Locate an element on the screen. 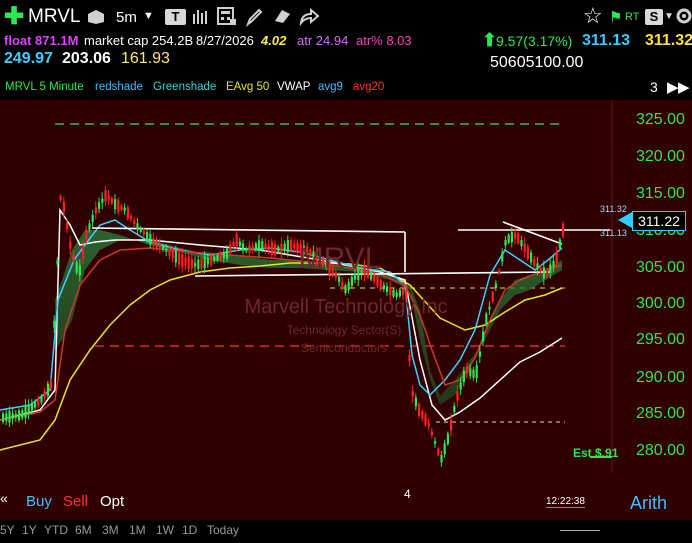  y-tick-290: 290.00 is located at coordinates (660, 377).